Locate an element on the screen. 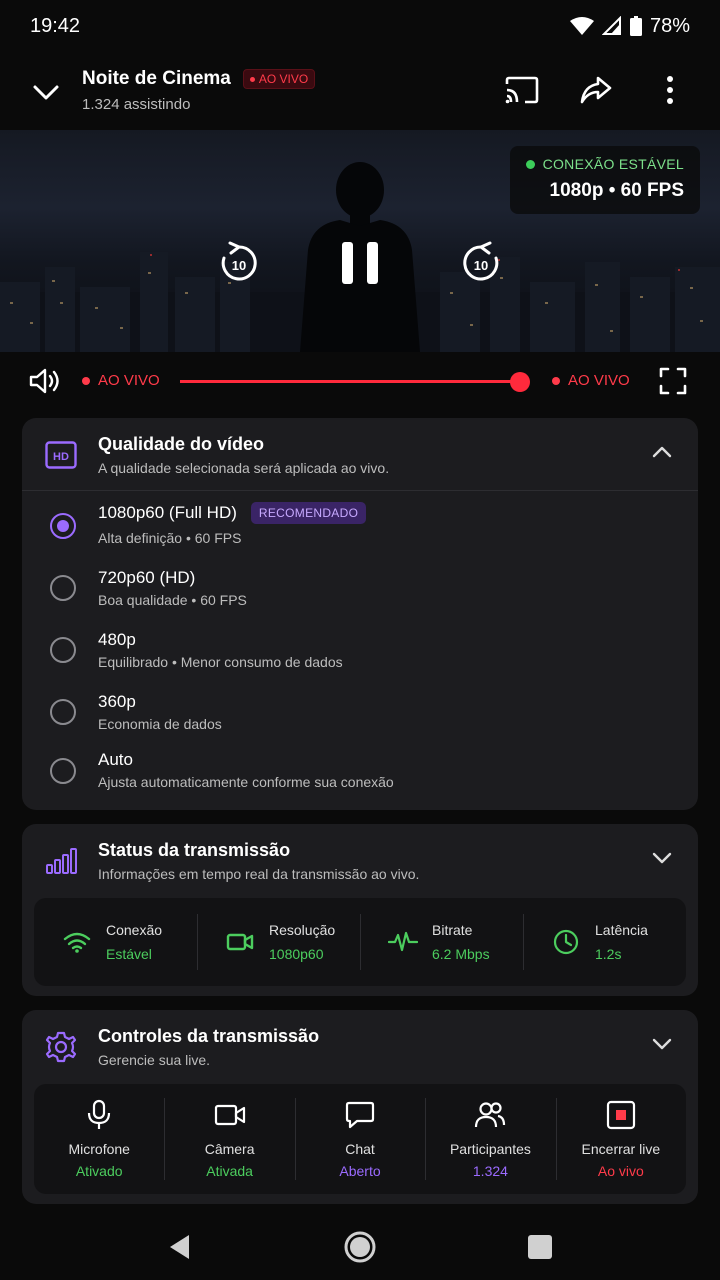  share-button is located at coordinates (596, 90).